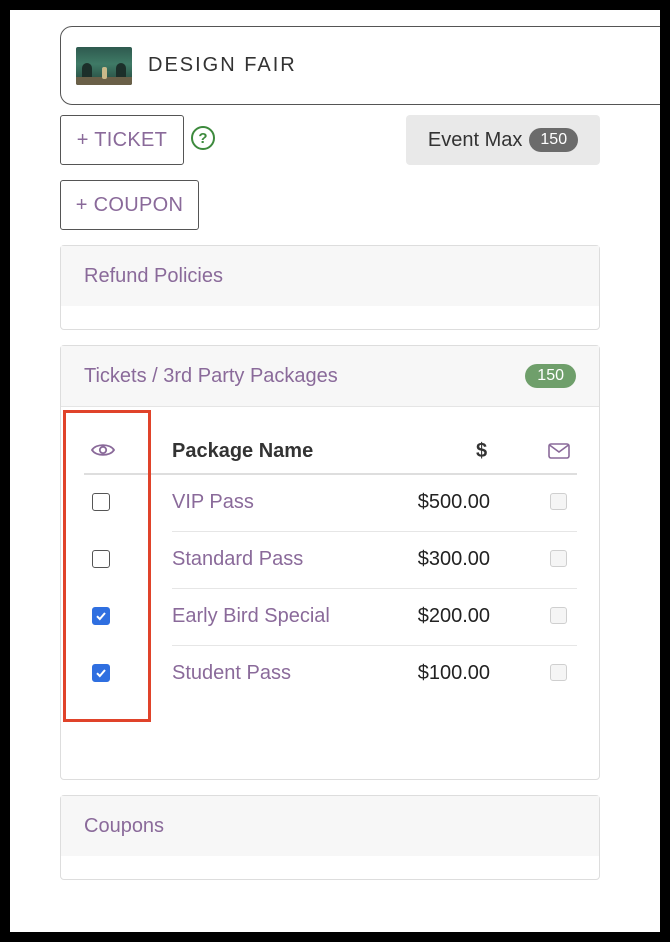 Image resolution: width=670 pixels, height=942 pixels. What do you see at coordinates (222, 65) in the screenshot?
I see `event-name: DESIGN FAIR` at bounding box center [222, 65].